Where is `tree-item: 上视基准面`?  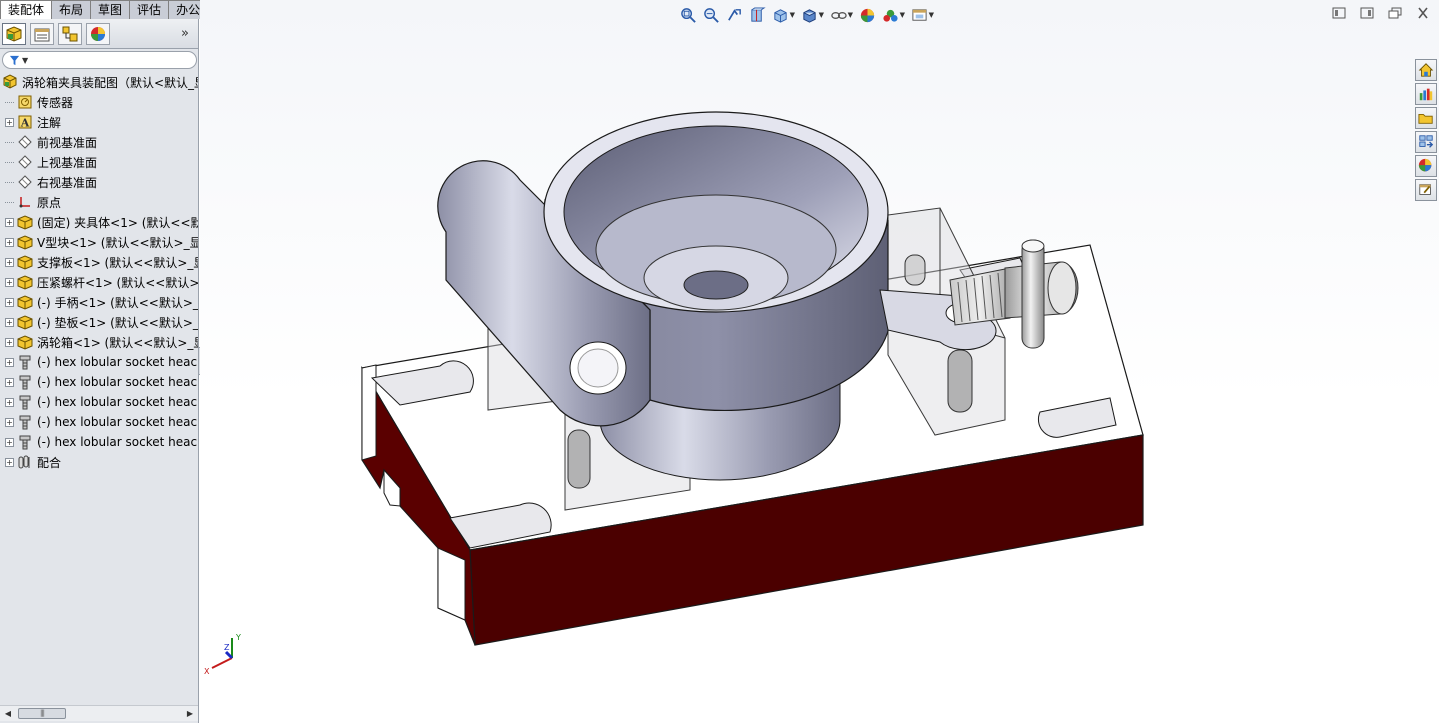
tree-item: 上视基准面 is located at coordinates (99, 162).